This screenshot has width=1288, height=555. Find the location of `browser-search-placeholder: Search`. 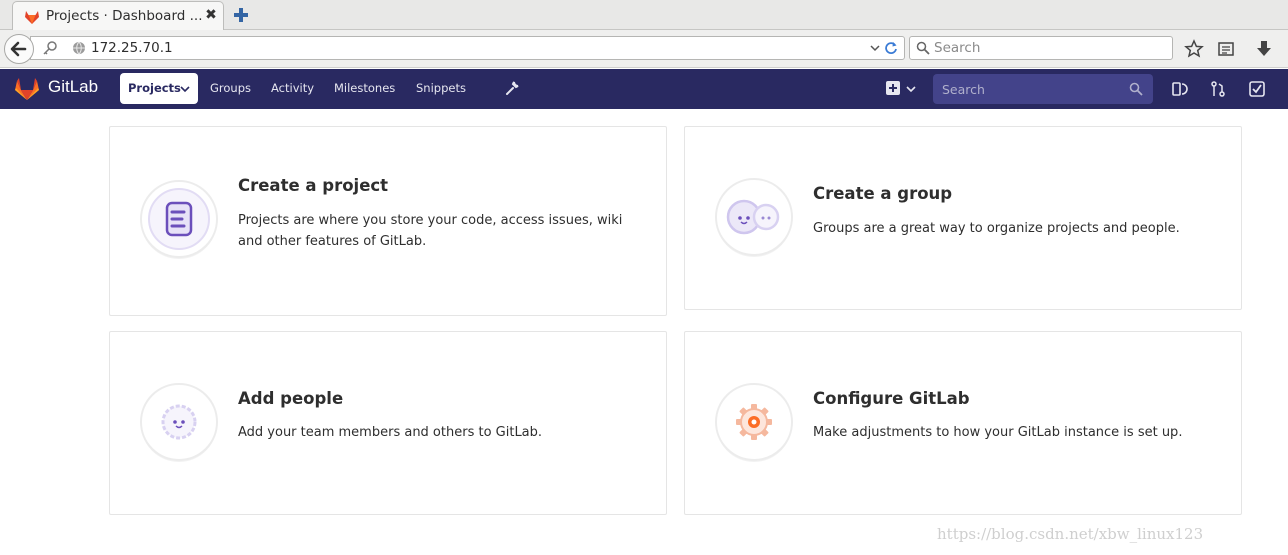

browser-search-placeholder: Search is located at coordinates (957, 48).